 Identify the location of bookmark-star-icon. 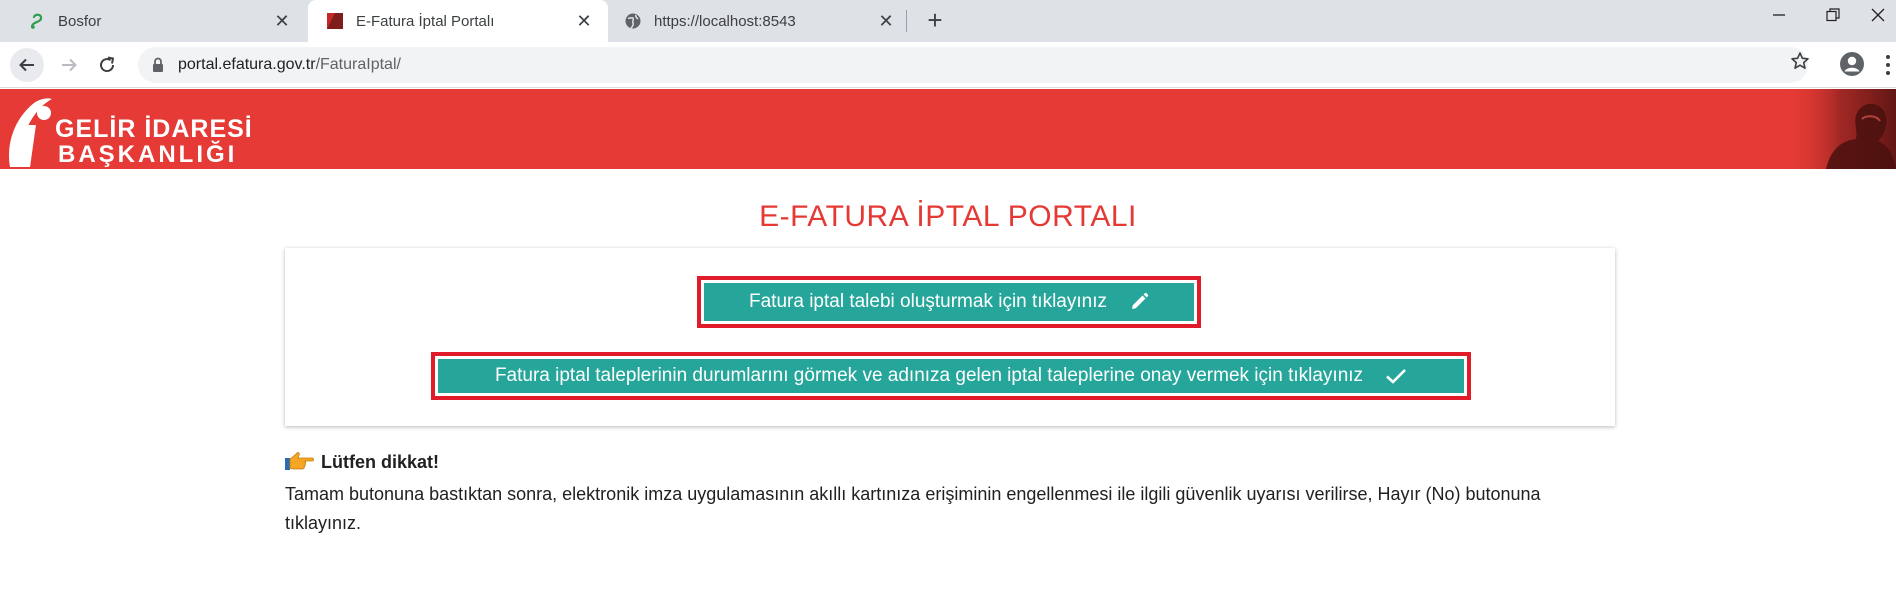
(1800, 63).